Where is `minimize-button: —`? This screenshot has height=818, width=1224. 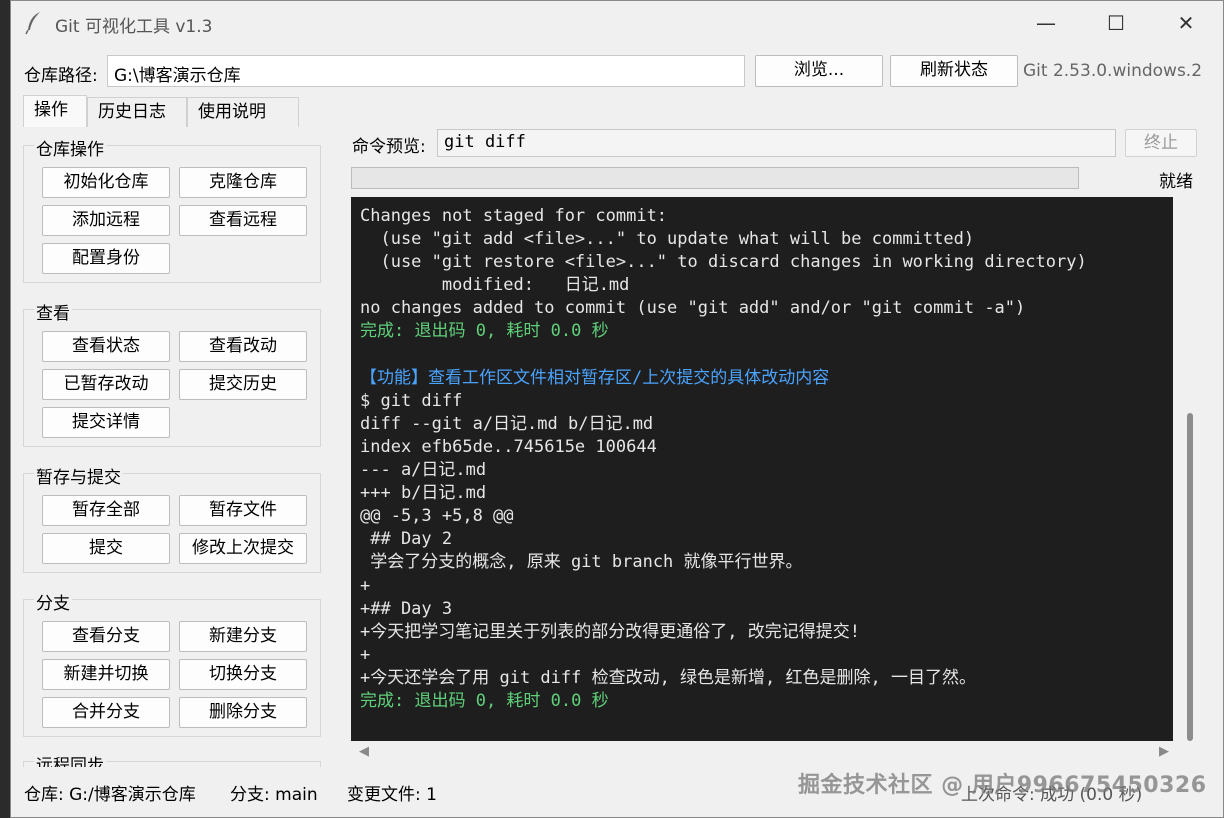 minimize-button: — is located at coordinates (1046, 23).